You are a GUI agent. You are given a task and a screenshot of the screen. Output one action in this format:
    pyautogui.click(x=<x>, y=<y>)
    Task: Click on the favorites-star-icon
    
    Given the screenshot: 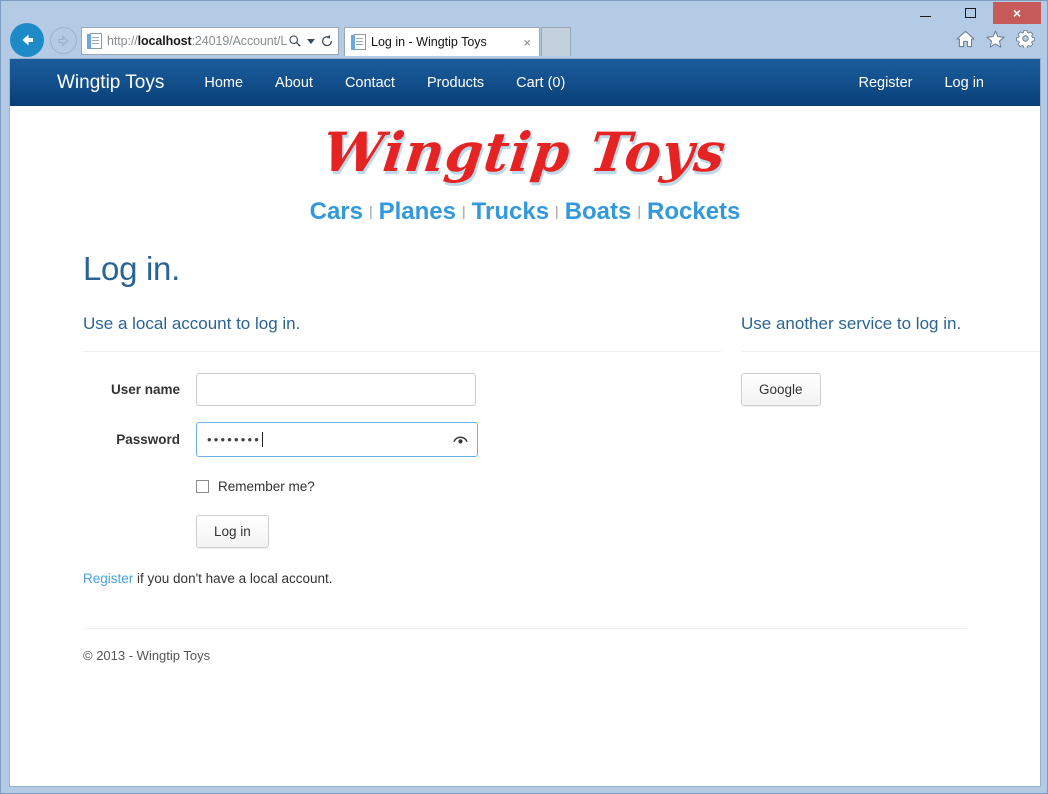 What is the action you would take?
    pyautogui.click(x=995, y=41)
    